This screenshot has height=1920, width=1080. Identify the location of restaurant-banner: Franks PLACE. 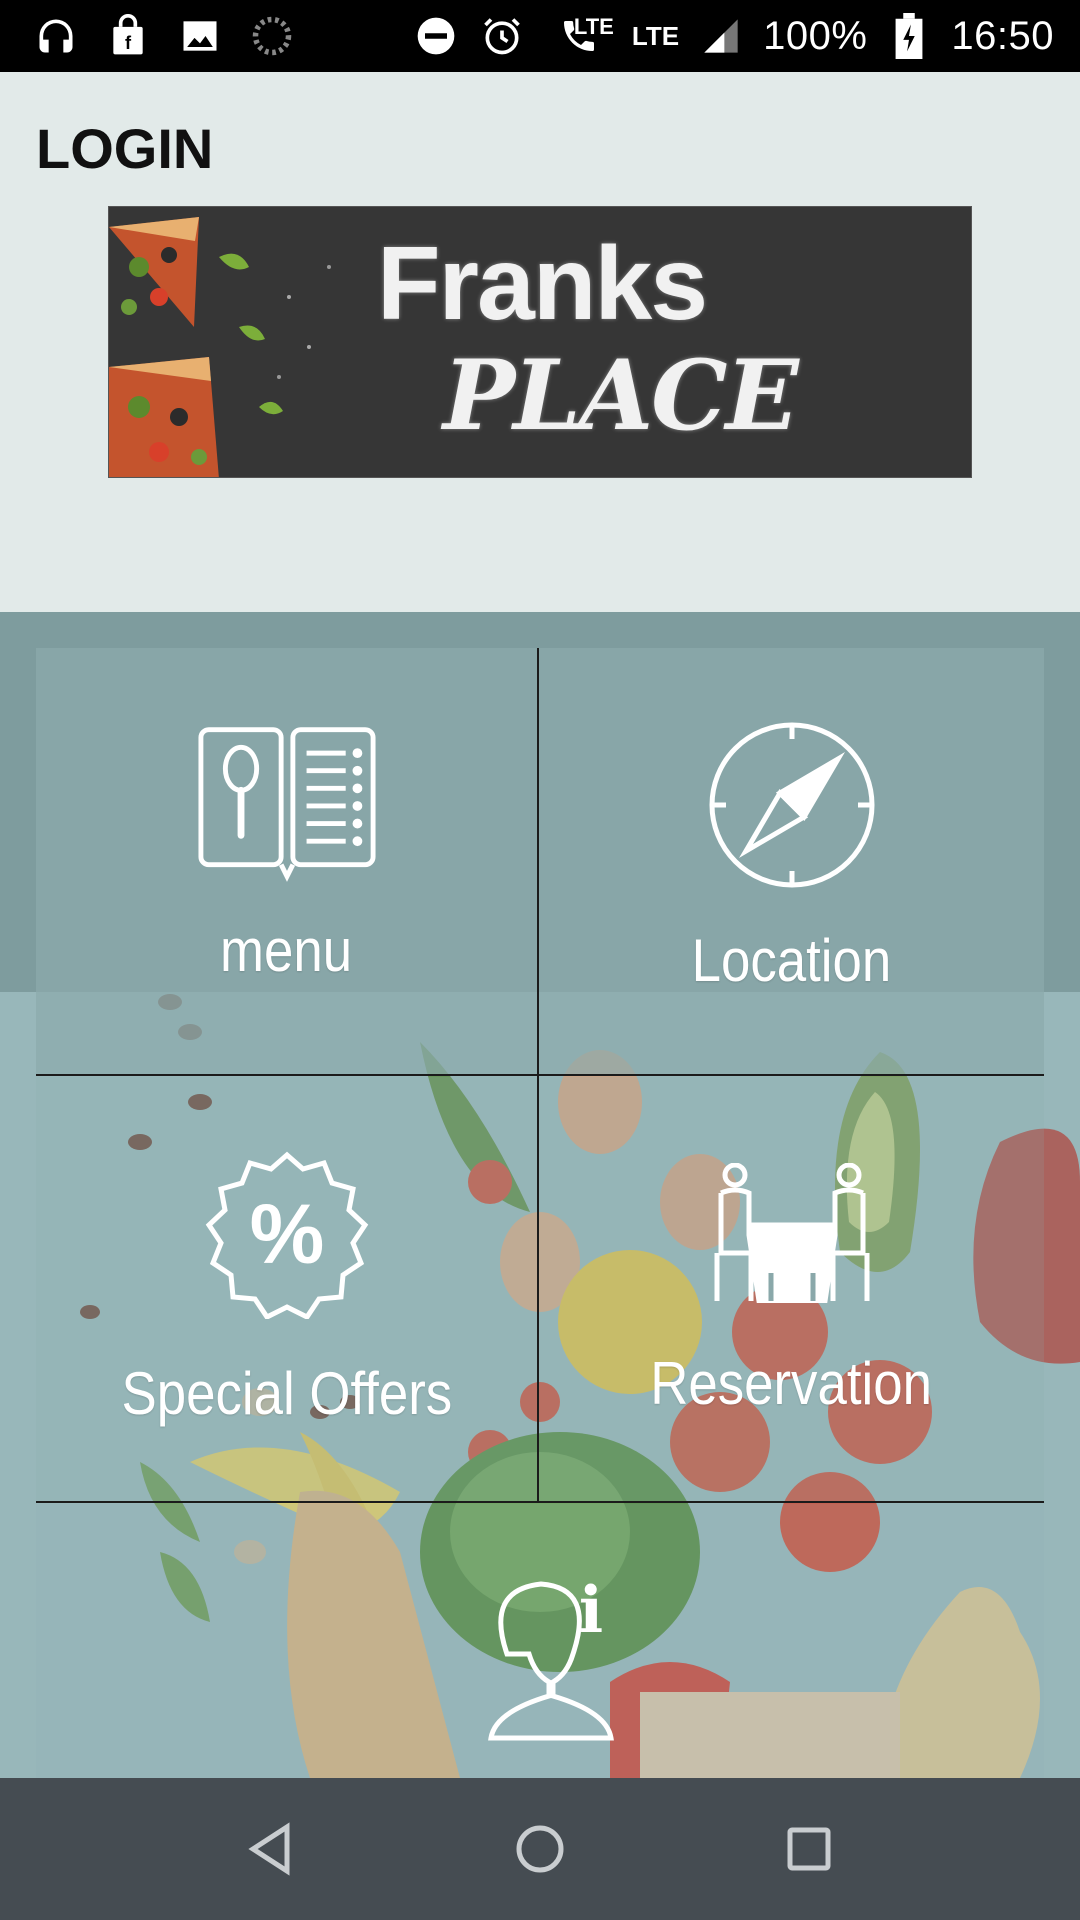
(540, 342).